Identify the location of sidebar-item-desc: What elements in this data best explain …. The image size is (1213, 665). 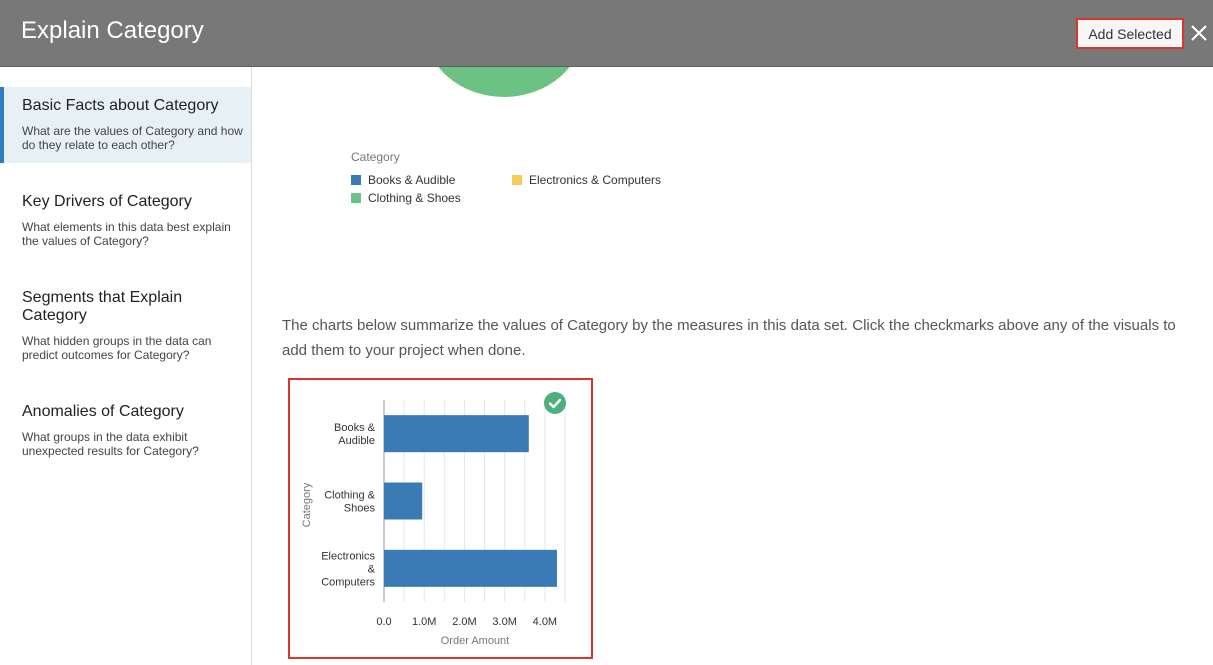
(126, 234).